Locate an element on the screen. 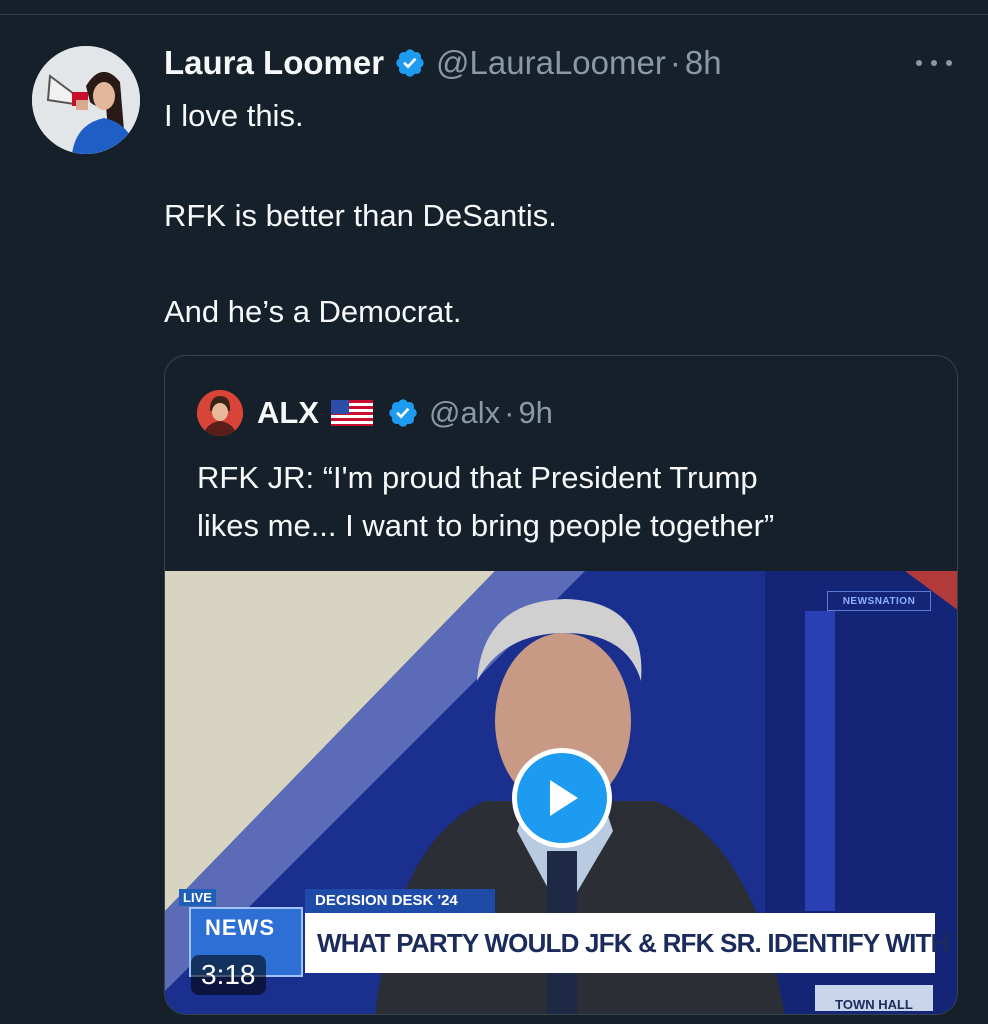 Image resolution: width=988 pixels, height=1024 pixels. quoted-author-avatar is located at coordinates (220, 413).